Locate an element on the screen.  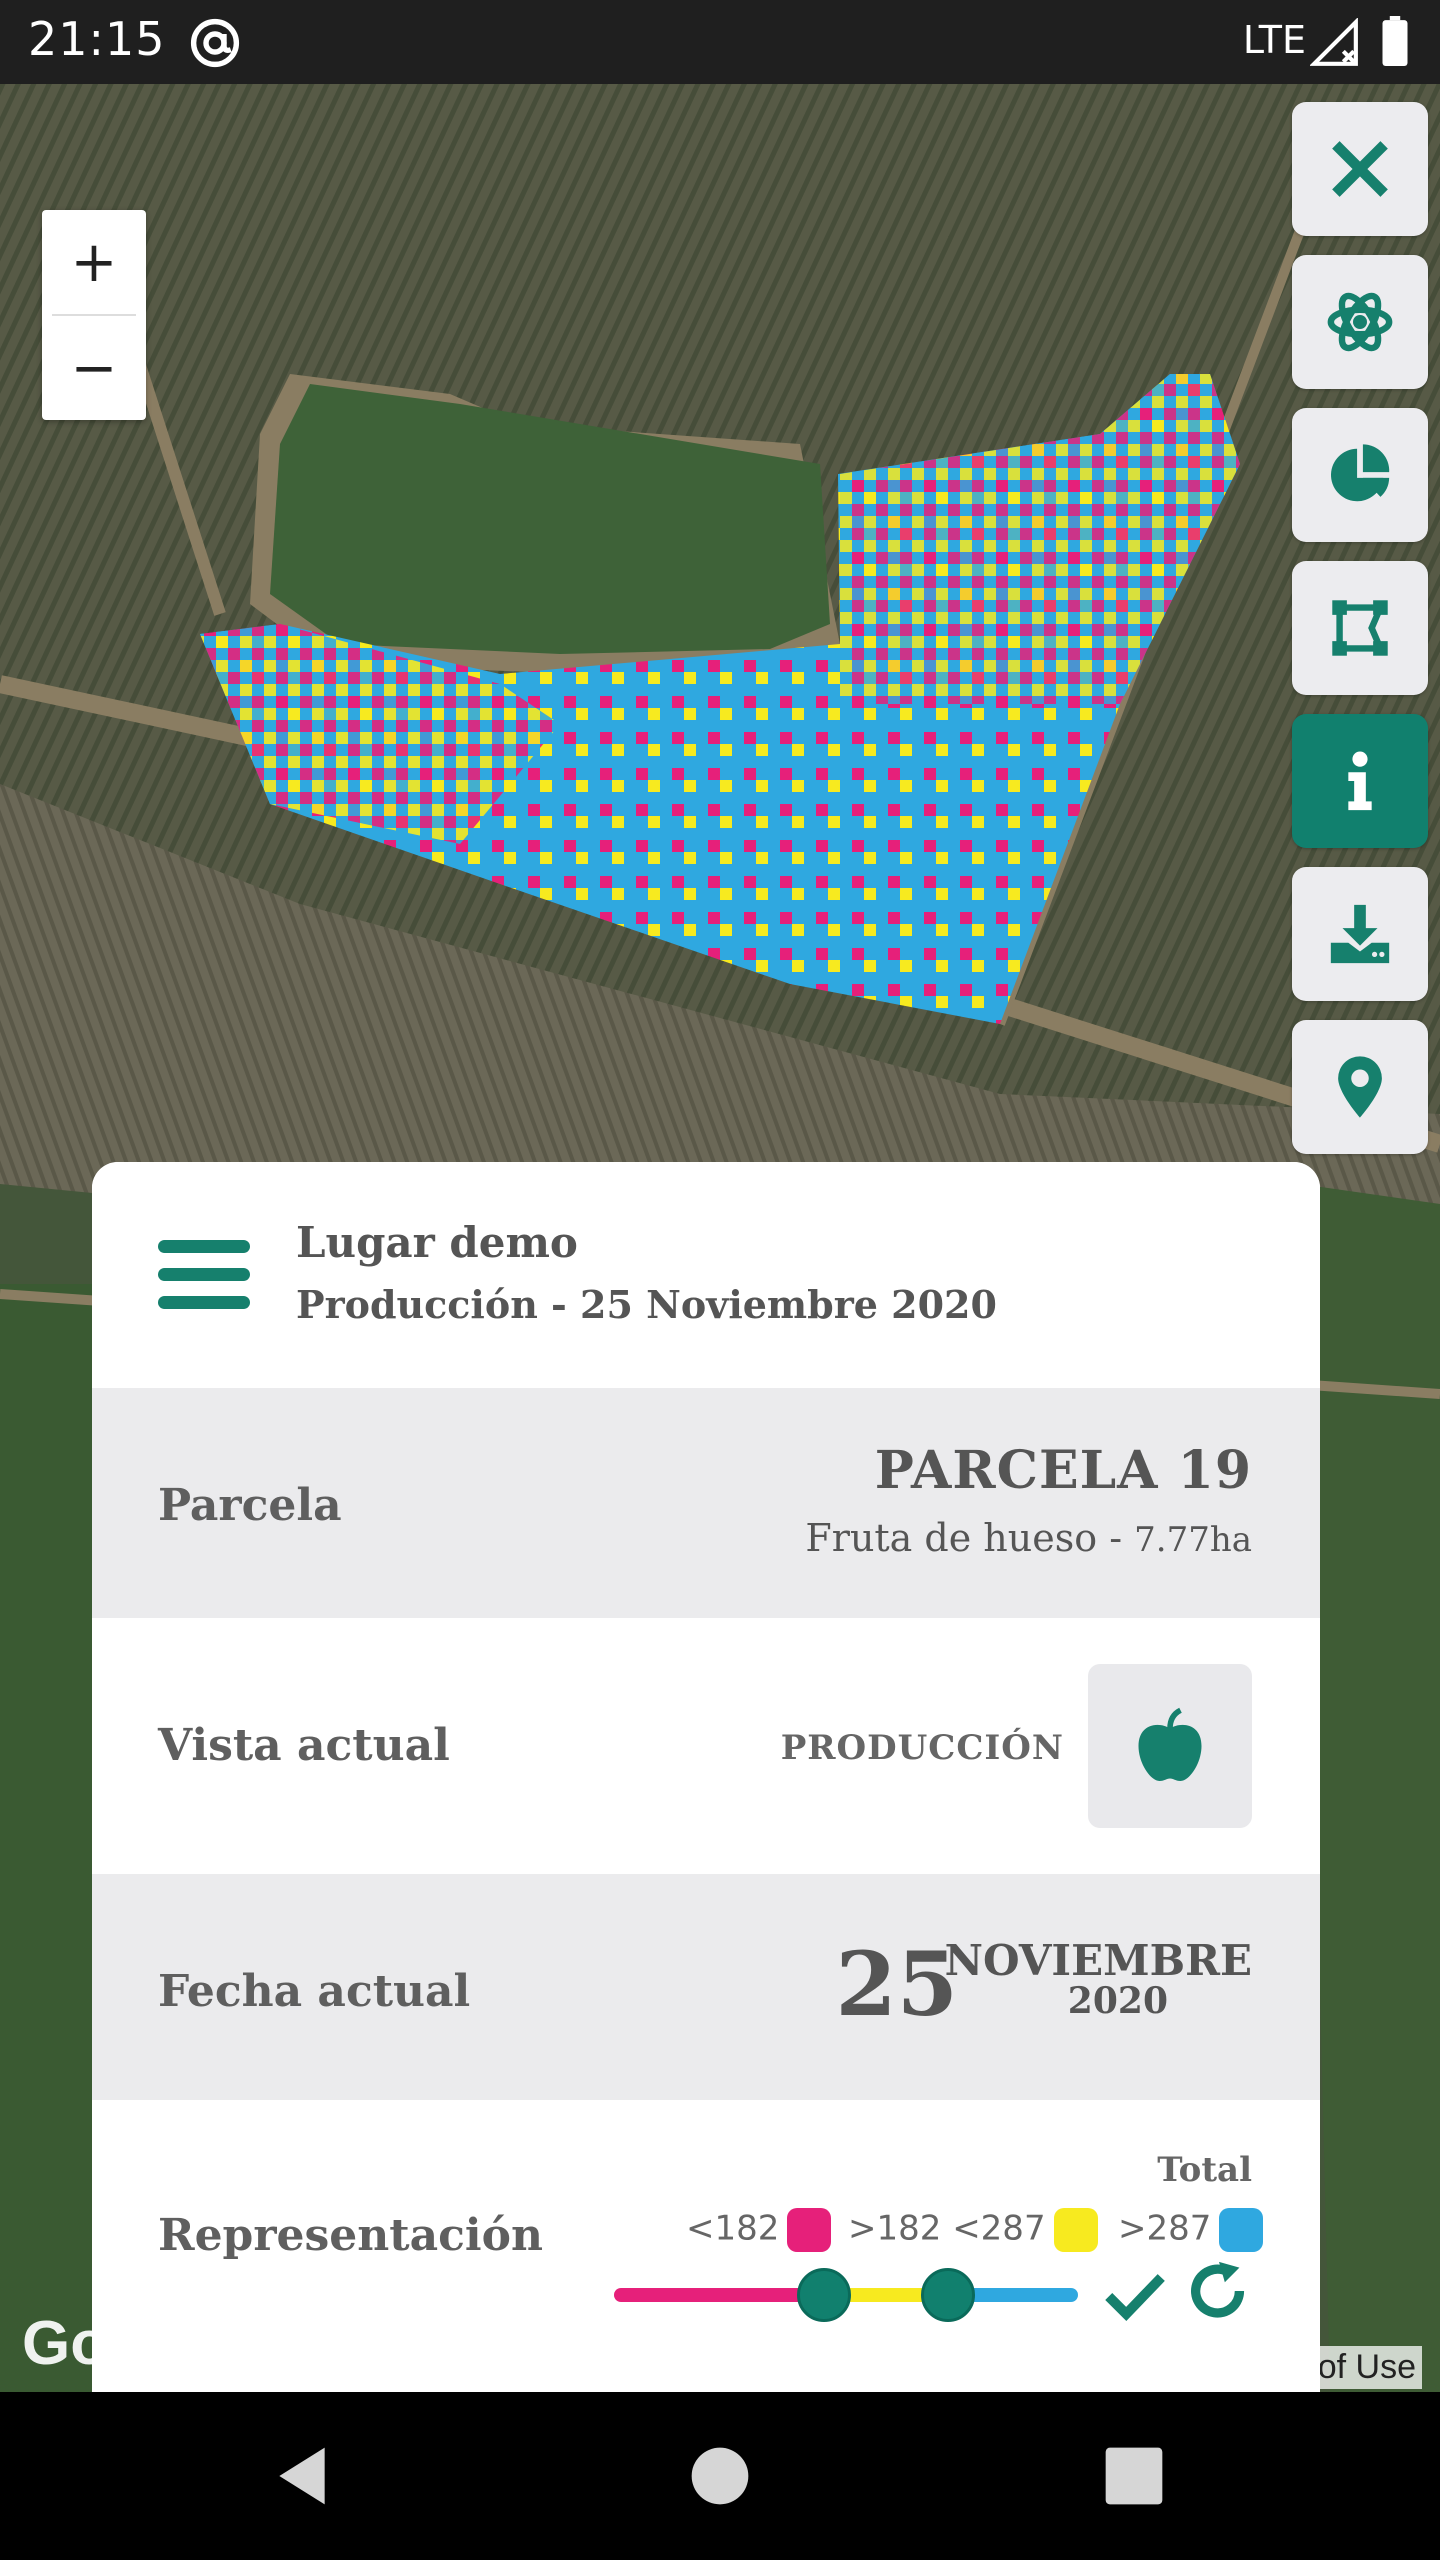
network-type: LTE is located at coordinates (1274, 40).